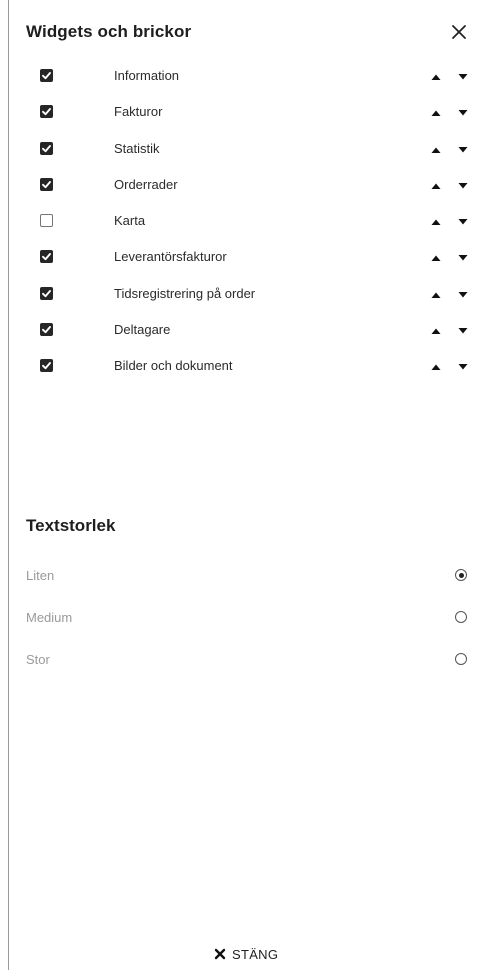 This screenshot has width=485, height=970. I want to click on text-size-option: Medium, so click(242, 619).